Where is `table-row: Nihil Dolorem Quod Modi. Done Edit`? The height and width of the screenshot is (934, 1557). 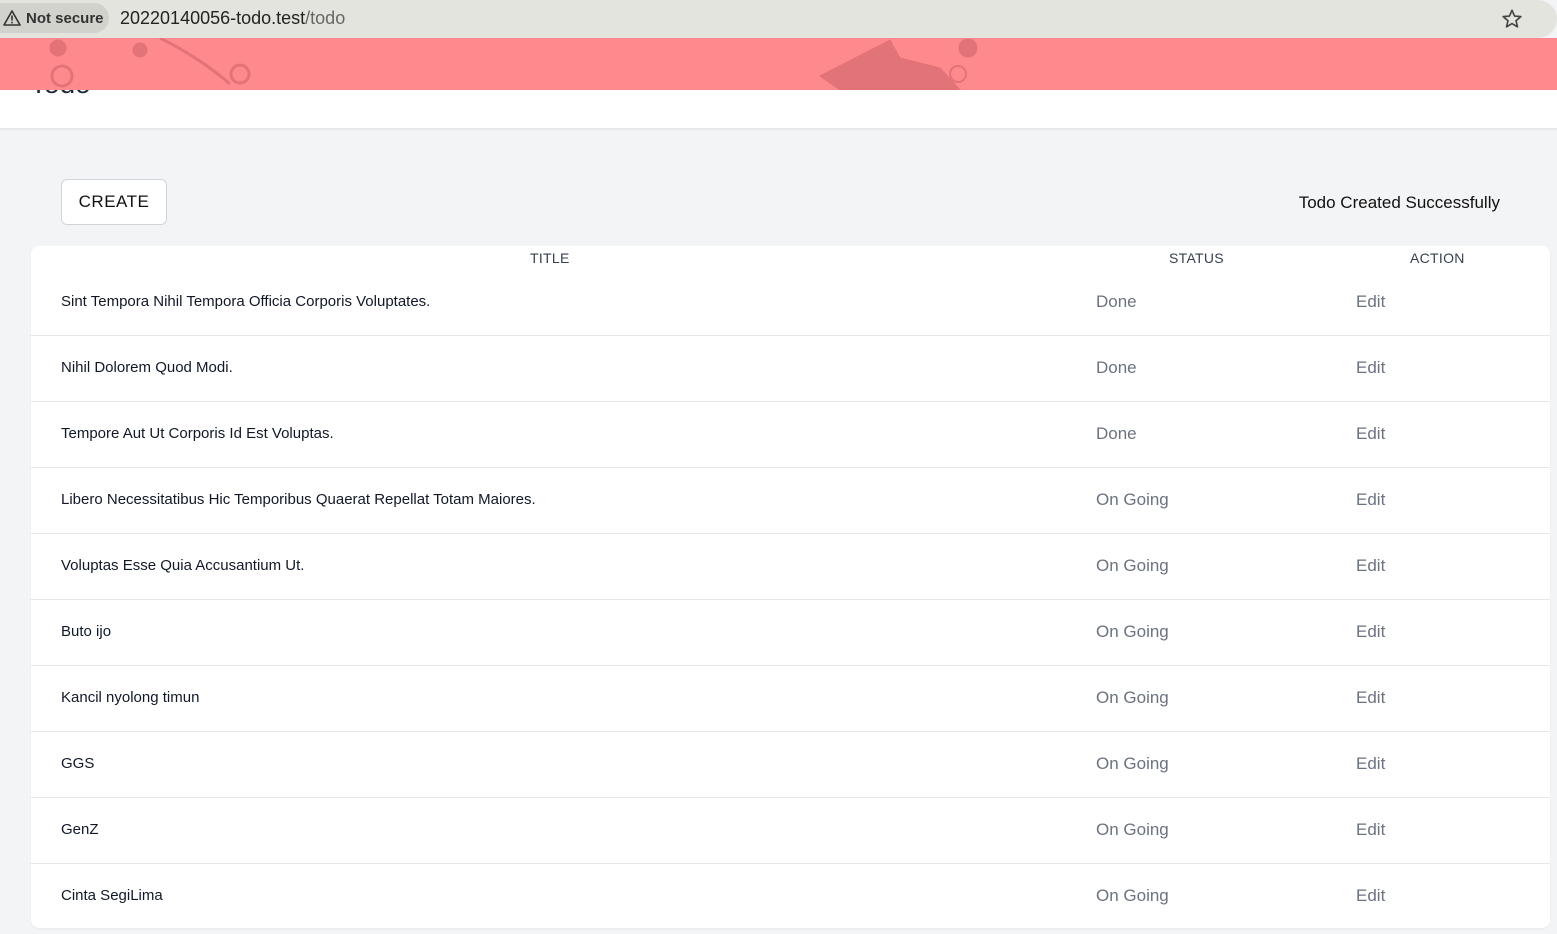
table-row: Nihil Dolorem Quod Modi. Done Edit is located at coordinates (790, 369).